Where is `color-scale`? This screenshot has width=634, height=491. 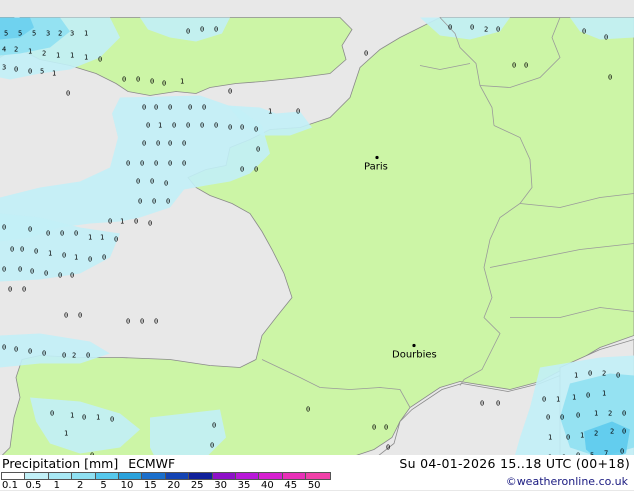
color-scale is located at coordinates (166, 476).